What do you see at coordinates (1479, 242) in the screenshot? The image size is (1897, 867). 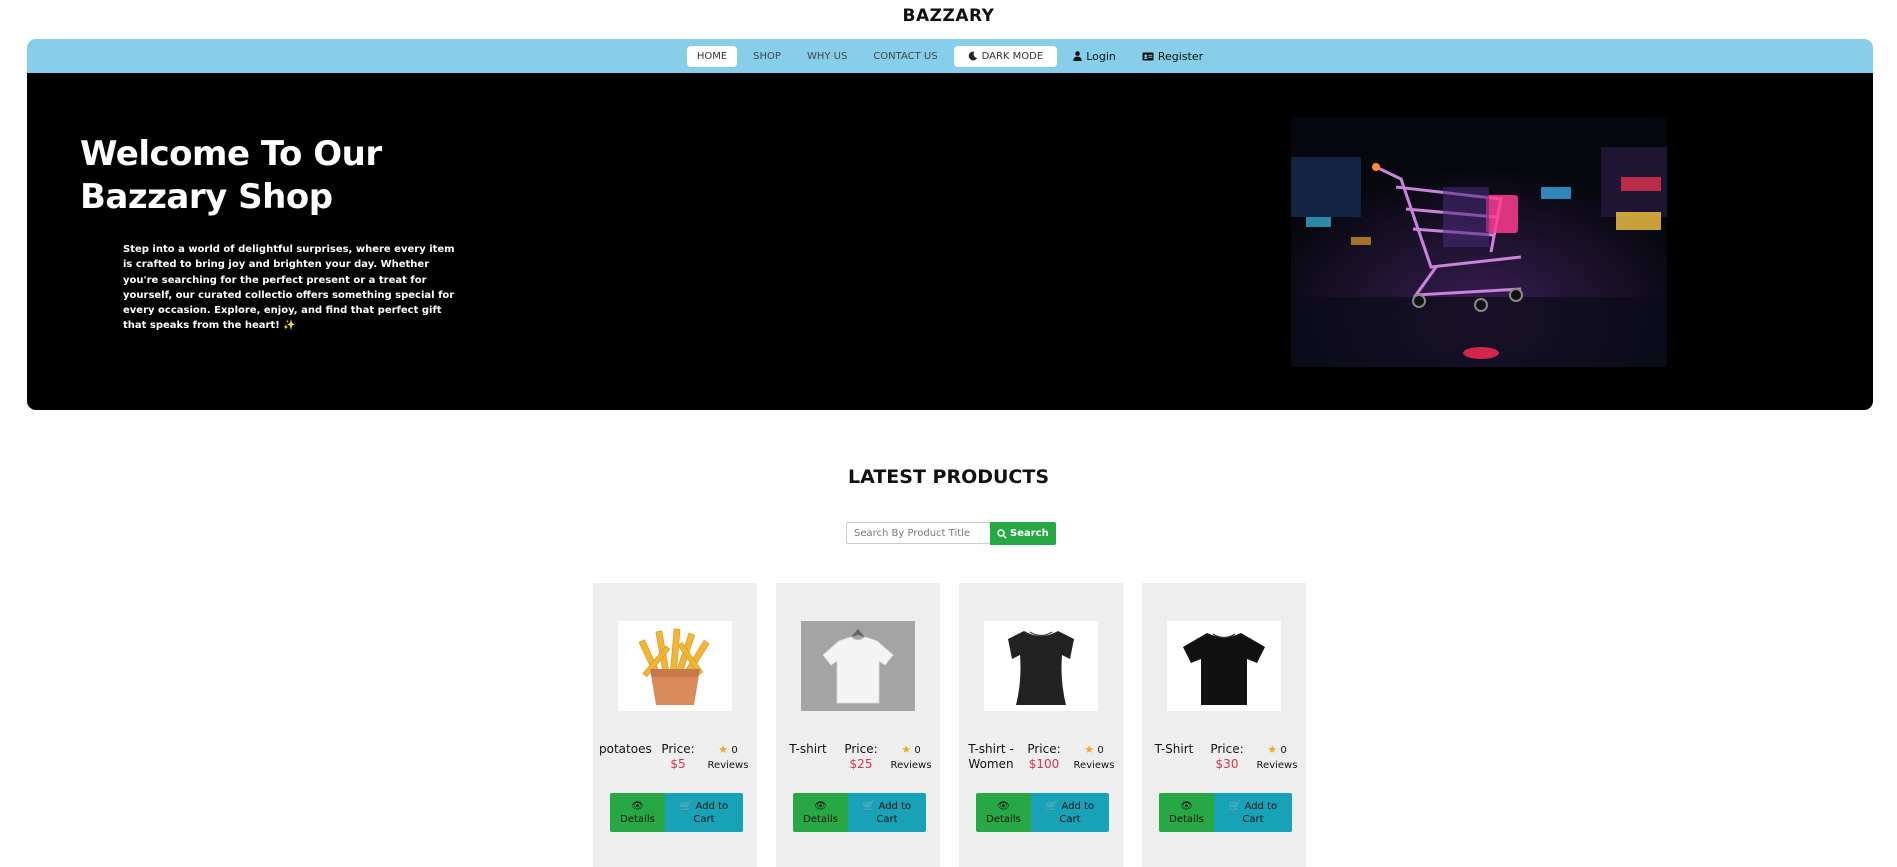 I see `shopping-cart-image` at bounding box center [1479, 242].